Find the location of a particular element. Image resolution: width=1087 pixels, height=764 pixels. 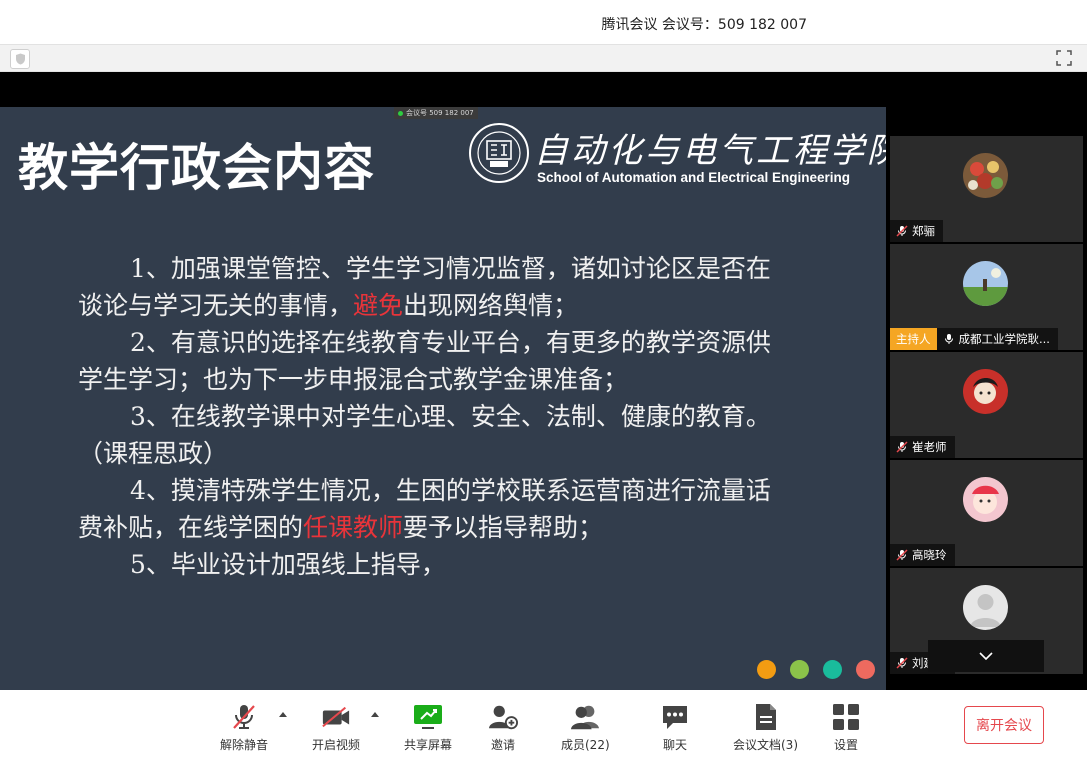

video-options-caret is located at coordinates (375, 714).